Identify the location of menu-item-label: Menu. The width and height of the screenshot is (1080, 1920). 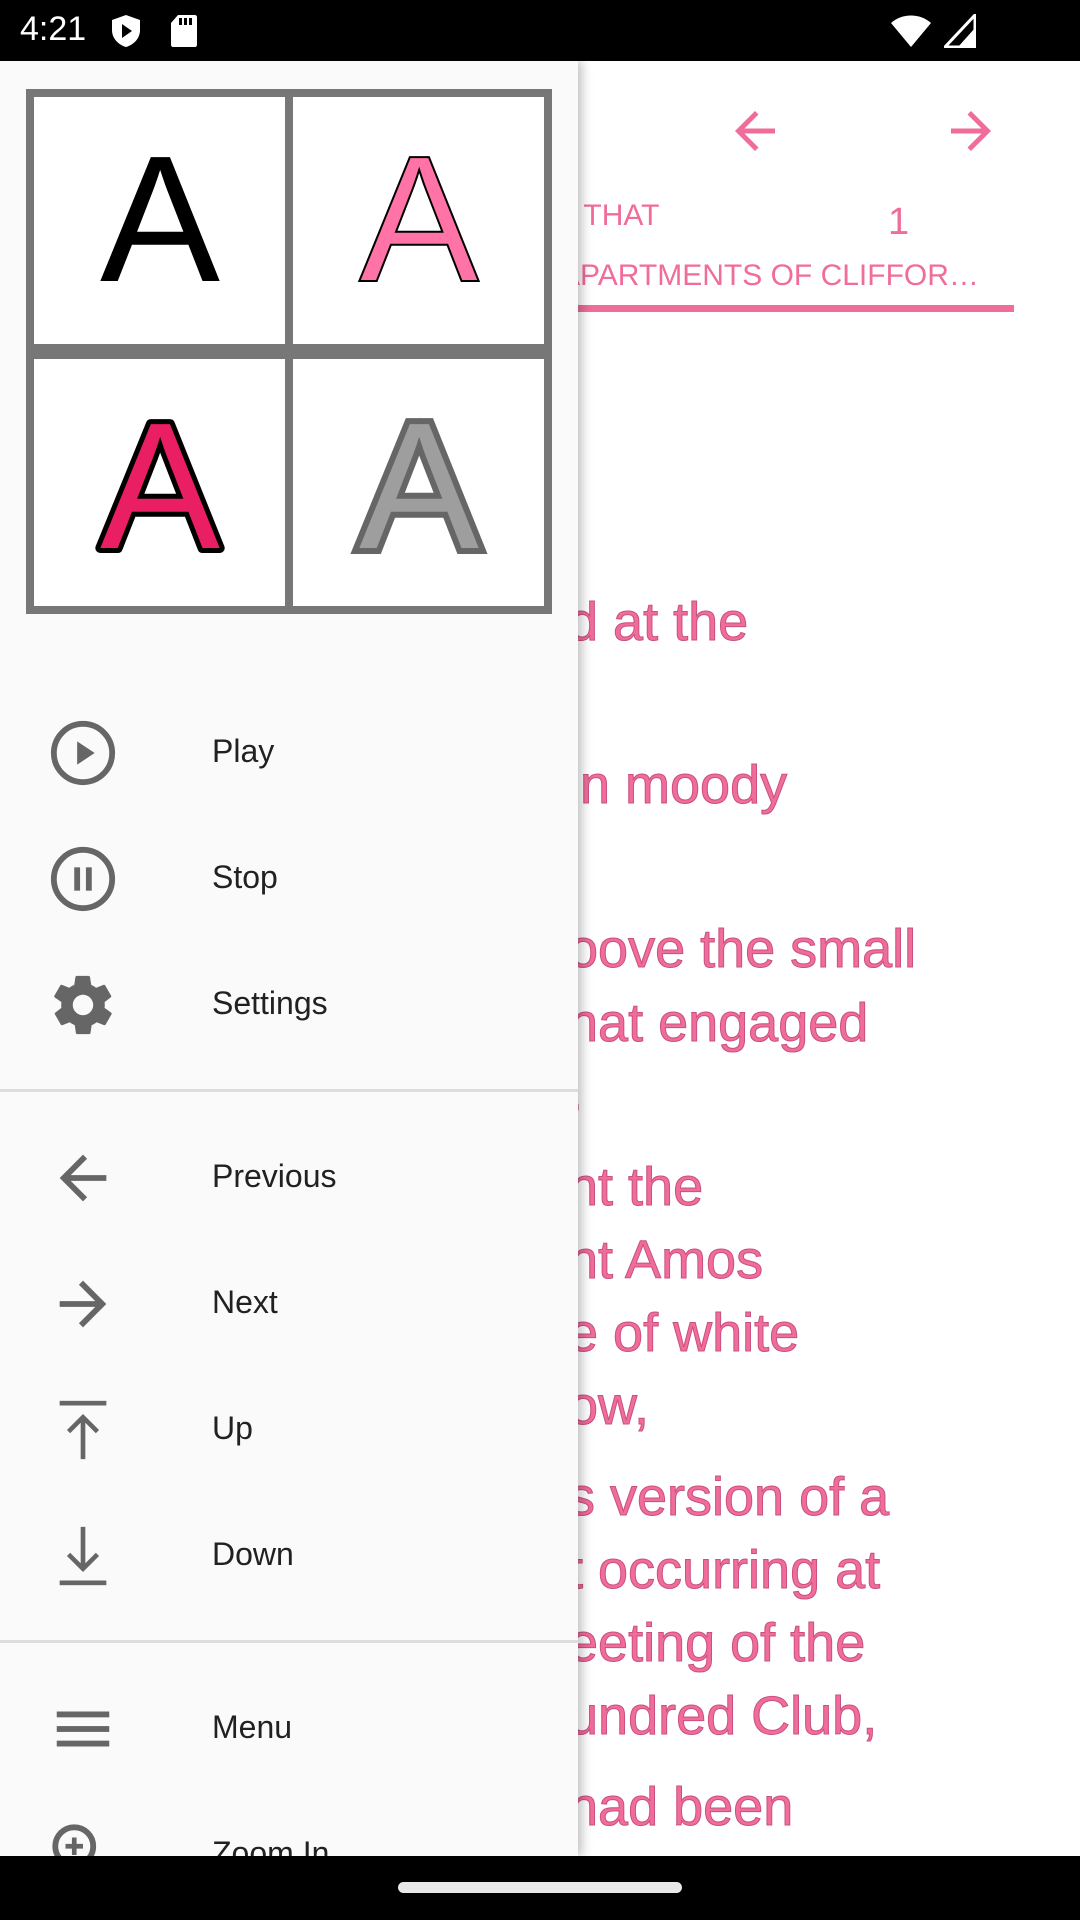
(252, 1727).